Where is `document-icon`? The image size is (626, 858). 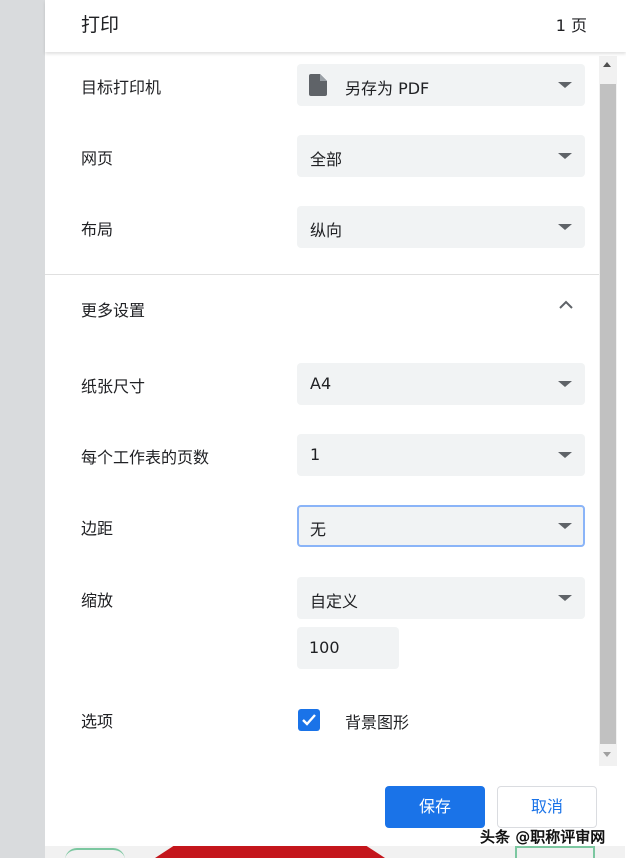 document-icon is located at coordinates (318, 85).